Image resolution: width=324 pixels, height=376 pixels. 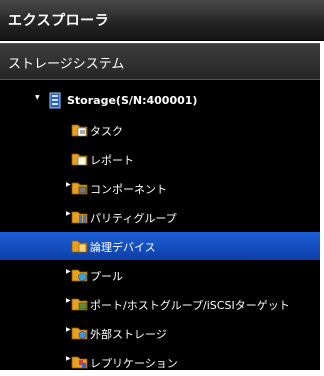 What do you see at coordinates (160, 159) in the screenshot?
I see `tree-node-reports: レポート` at bounding box center [160, 159].